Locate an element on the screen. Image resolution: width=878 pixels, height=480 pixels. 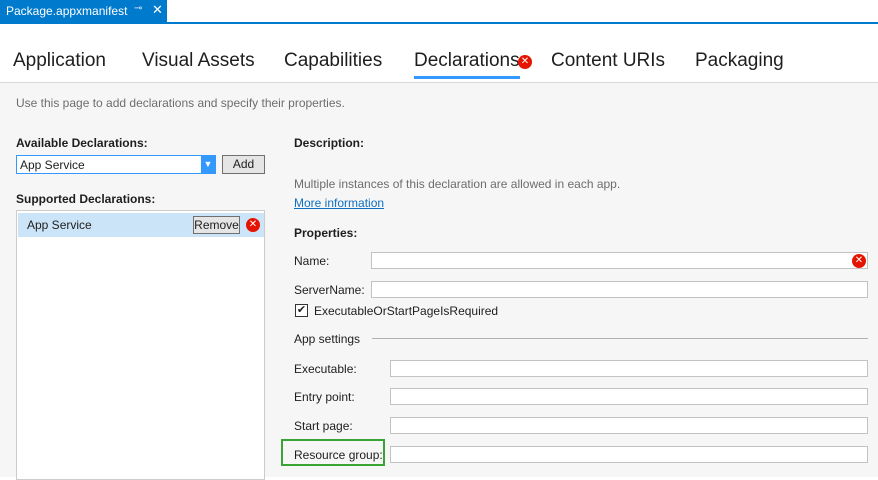
tab-capabilities: Capabilities is located at coordinates (333, 61).